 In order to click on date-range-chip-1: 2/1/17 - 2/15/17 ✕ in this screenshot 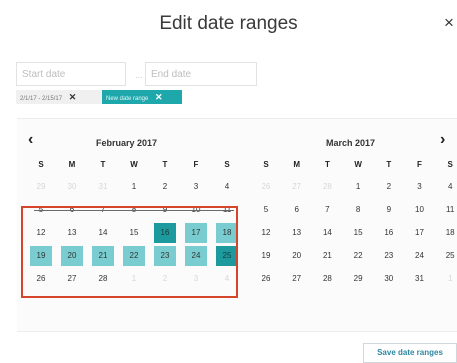, I will do `click(59, 97)`.